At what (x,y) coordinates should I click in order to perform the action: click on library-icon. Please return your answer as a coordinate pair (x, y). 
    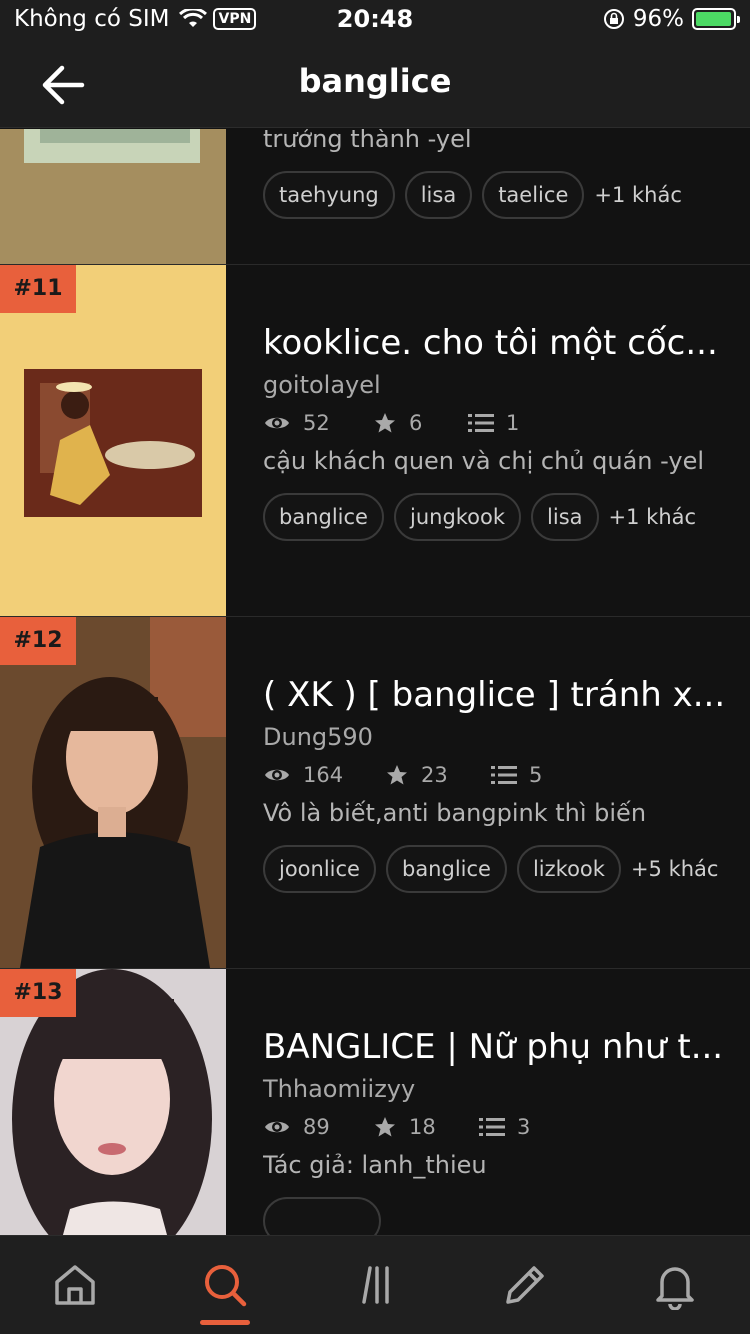
    Looking at the image, I should click on (375, 1285).